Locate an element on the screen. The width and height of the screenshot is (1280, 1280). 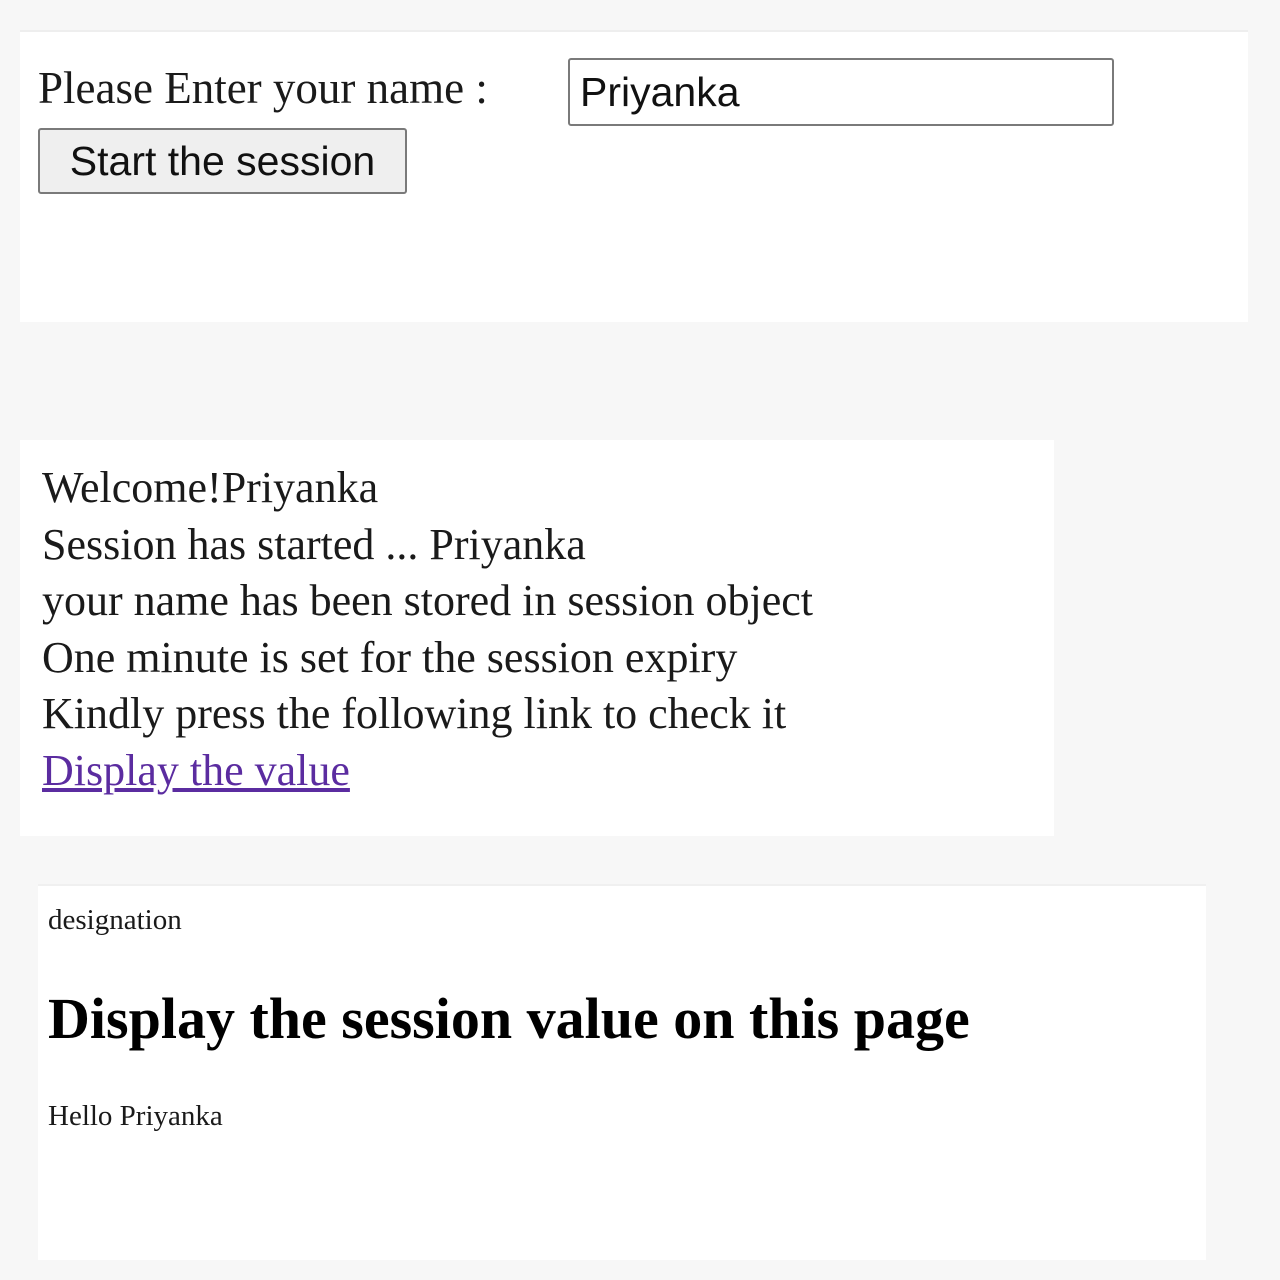
greeting-text: Hello Priyanka is located at coordinates (135, 1116).